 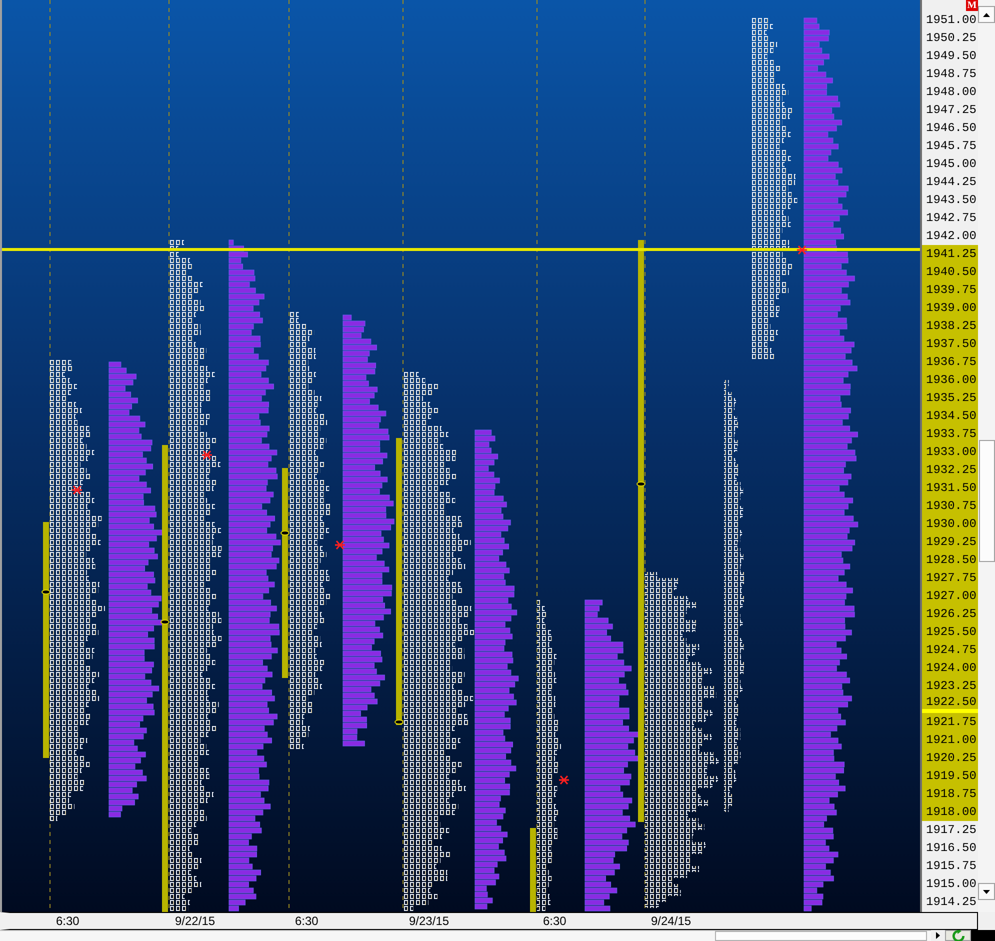 What do you see at coordinates (950, 308) in the screenshot?
I see `price-label: 1939.00` at bounding box center [950, 308].